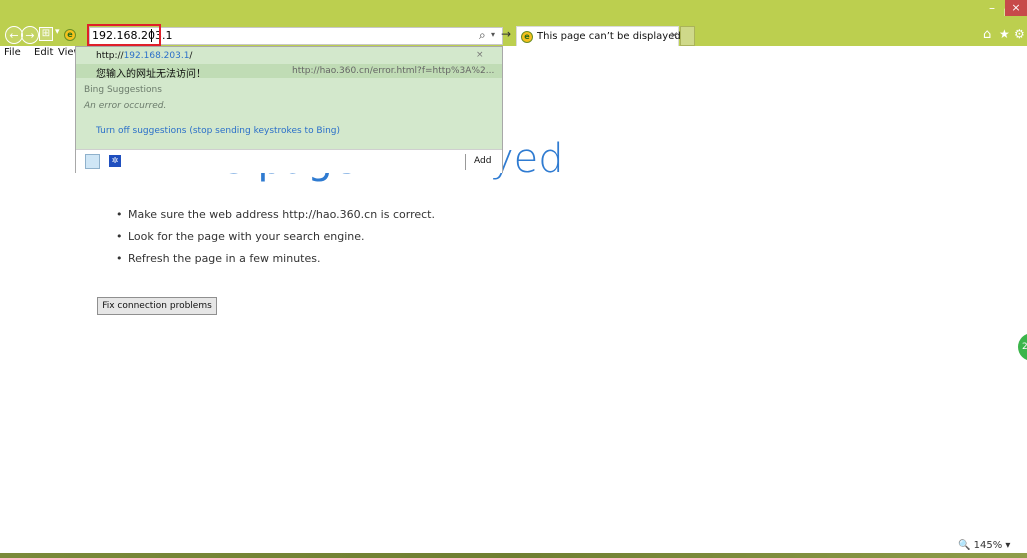 This screenshot has width=1027, height=558. I want to click on bing-provider-icon, so click(92, 161).